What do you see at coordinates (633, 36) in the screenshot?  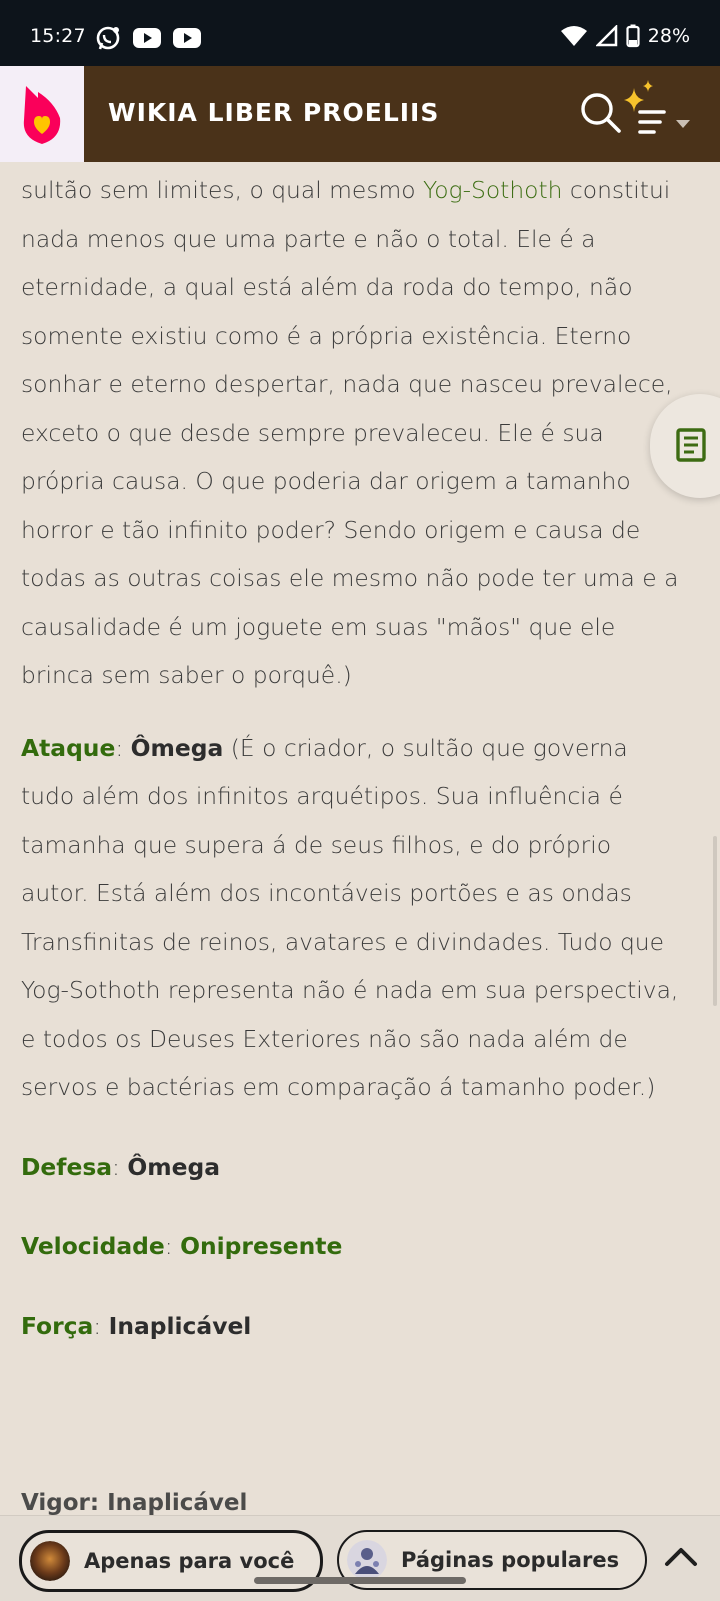 I see `battery-icon` at bounding box center [633, 36].